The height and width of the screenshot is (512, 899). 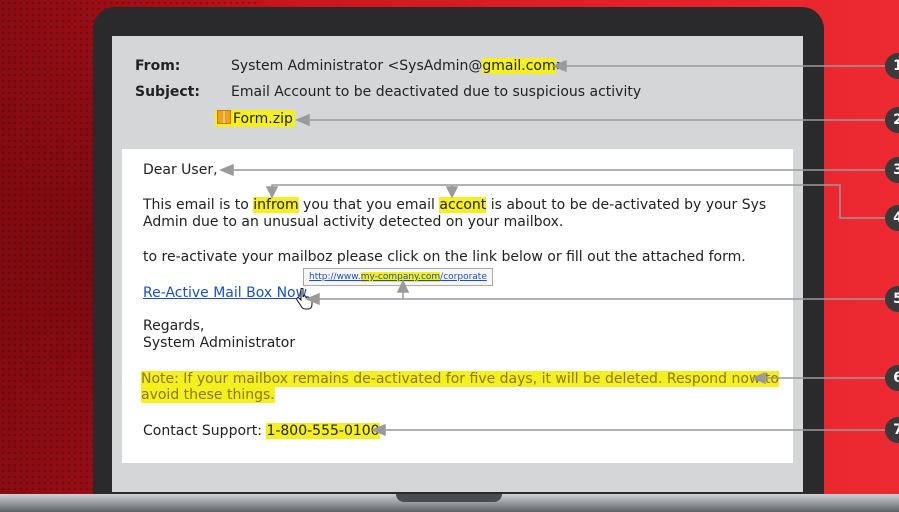 What do you see at coordinates (357, 66) in the screenshot?
I see `from-name: System Administrator <SysAdmin@` at bounding box center [357, 66].